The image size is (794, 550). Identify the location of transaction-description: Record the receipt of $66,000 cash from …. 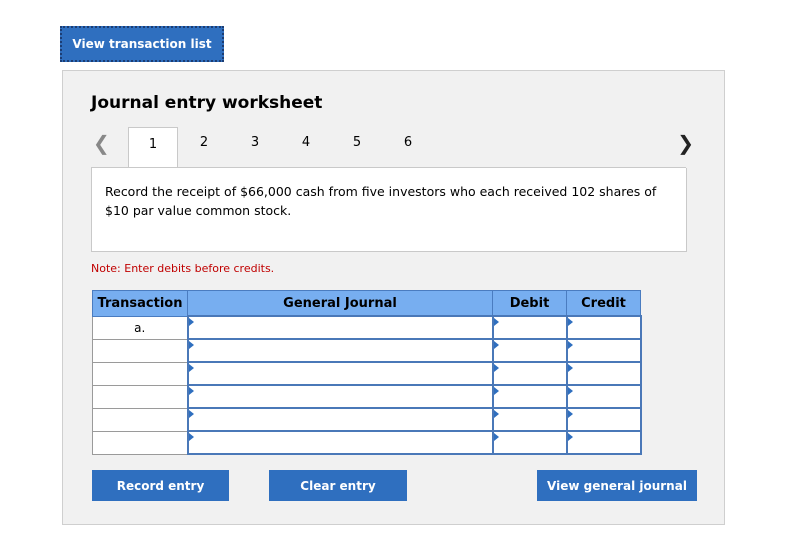
(389, 210).